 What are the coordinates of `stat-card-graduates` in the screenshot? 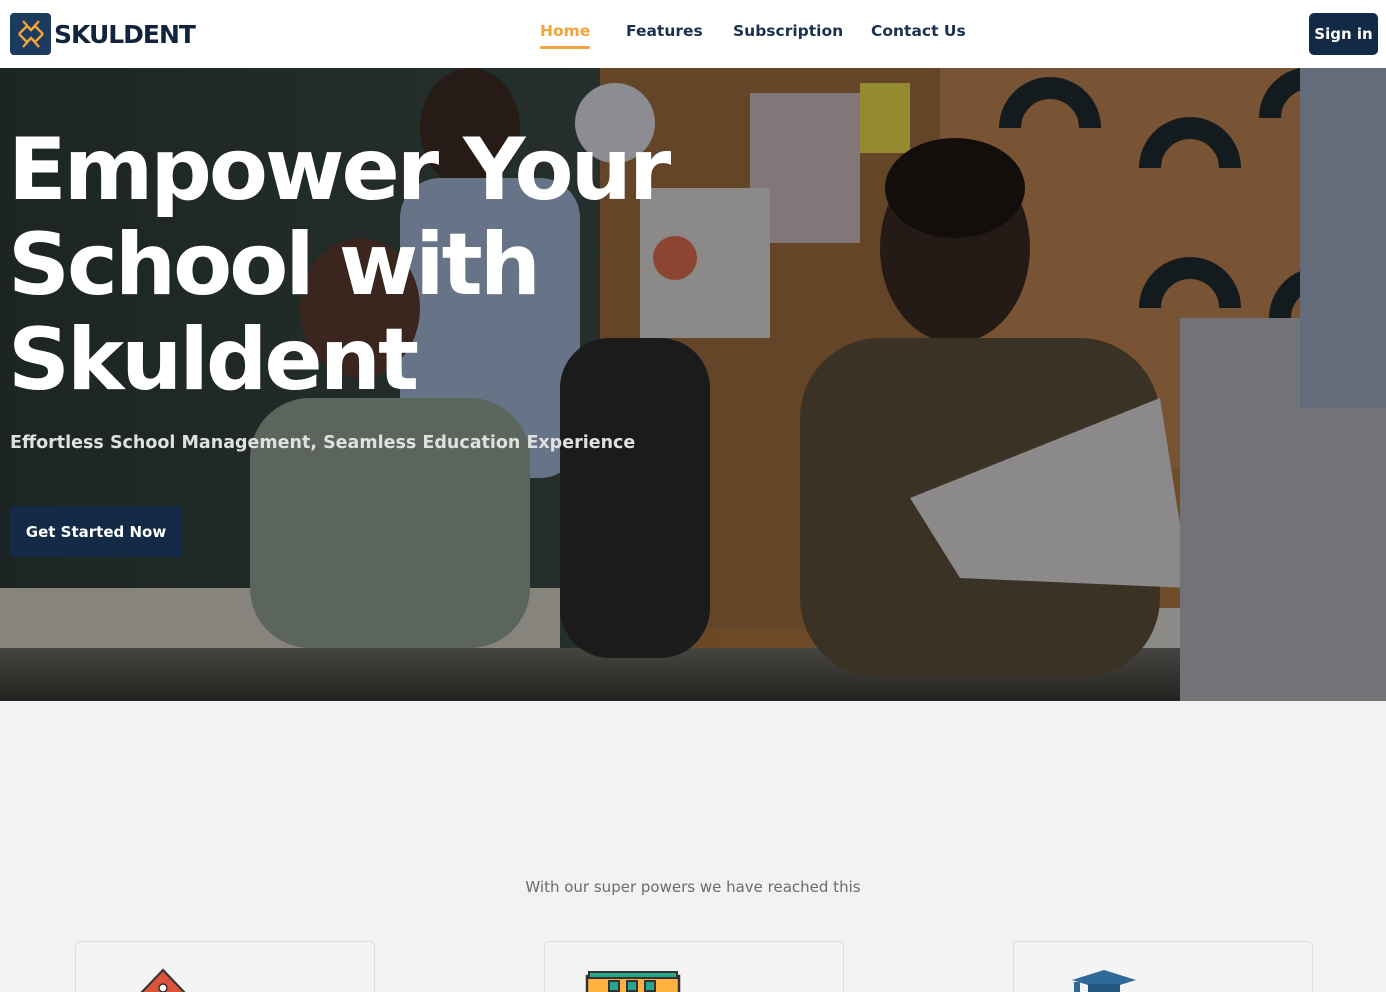 It's located at (1163, 966).